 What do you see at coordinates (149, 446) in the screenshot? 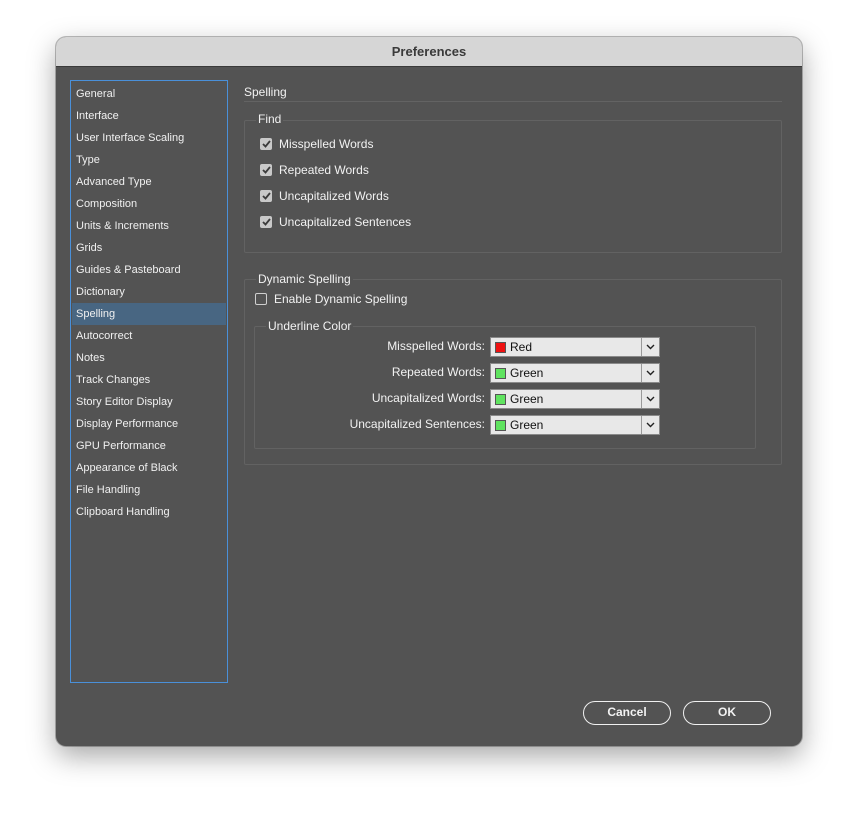
I see `sidebar-item-gpu-performance: GPU Performance` at bounding box center [149, 446].